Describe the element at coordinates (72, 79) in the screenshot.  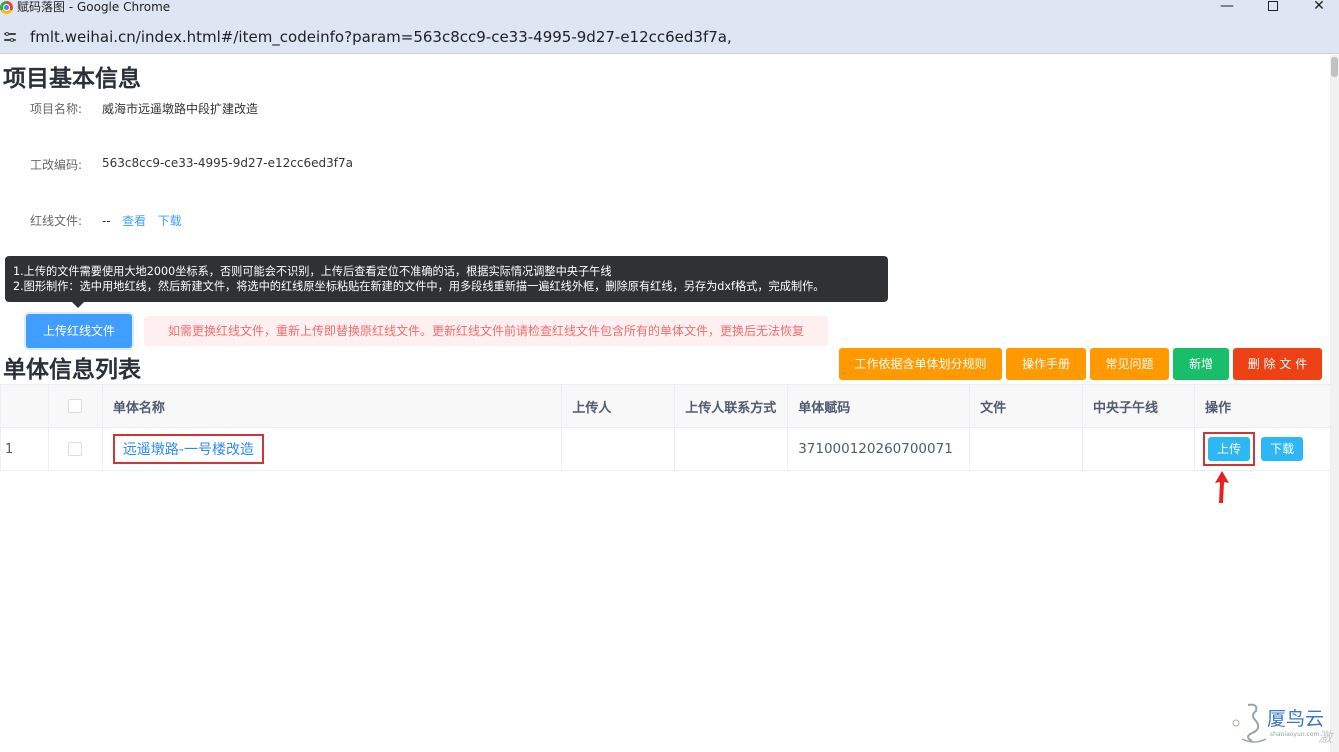
I see `project-info-heading: 项目基本信息` at that location.